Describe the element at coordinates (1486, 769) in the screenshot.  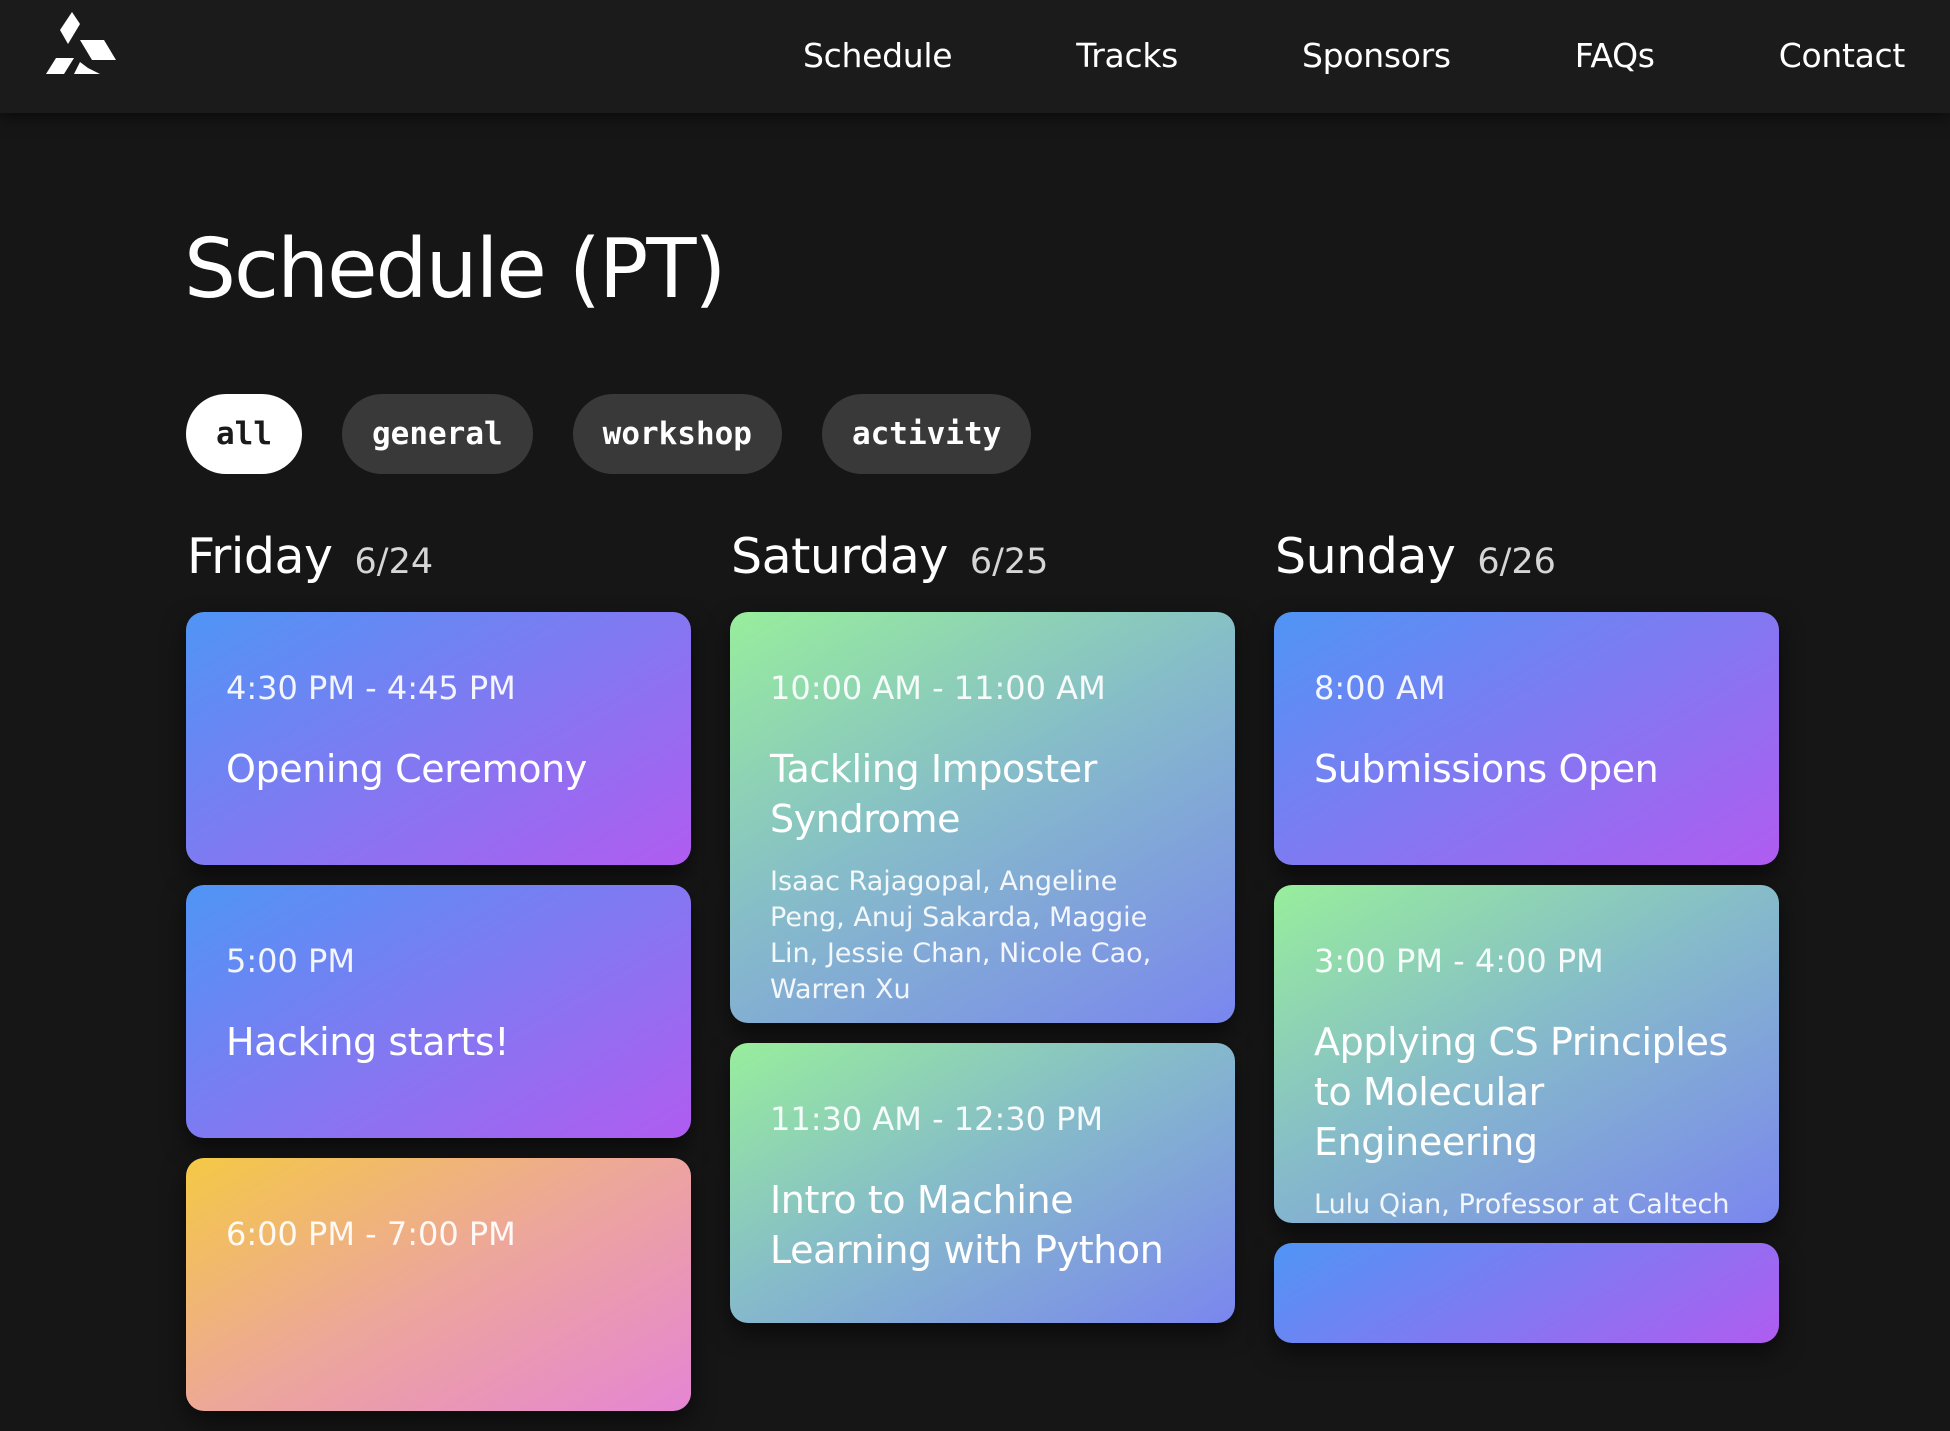
I see `event-title: Submissions Open` at that location.